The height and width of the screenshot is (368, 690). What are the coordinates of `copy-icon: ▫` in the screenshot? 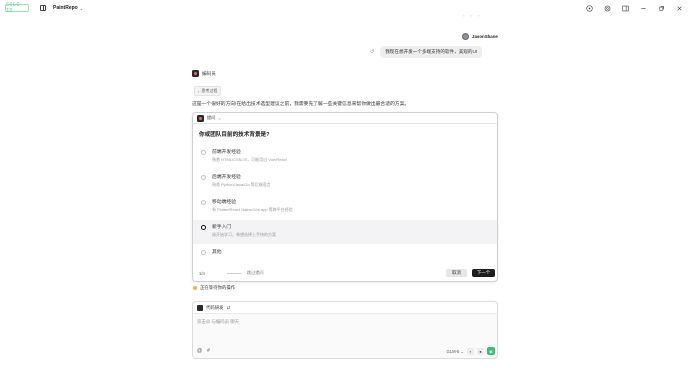 It's located at (463, 15).